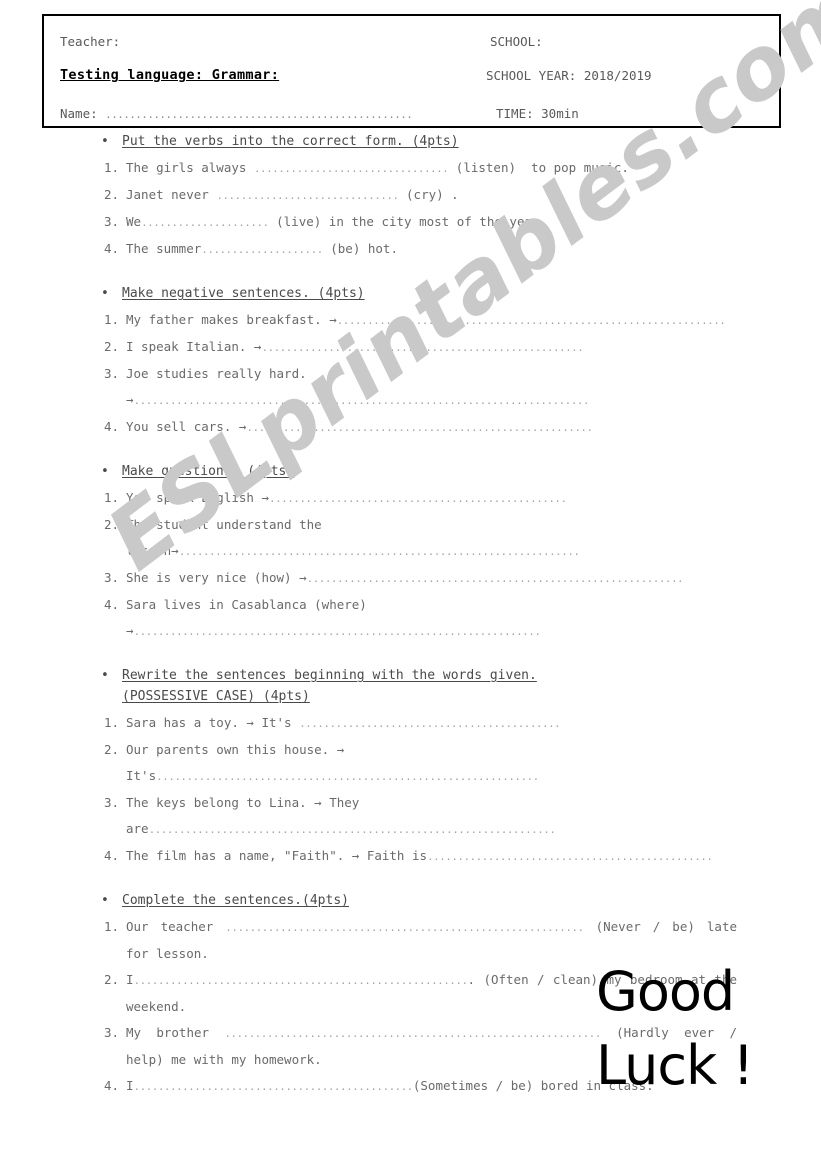 This screenshot has width=821, height=1161. What do you see at coordinates (175, 1032) in the screenshot?
I see `item-prompt-text: My brother` at bounding box center [175, 1032].